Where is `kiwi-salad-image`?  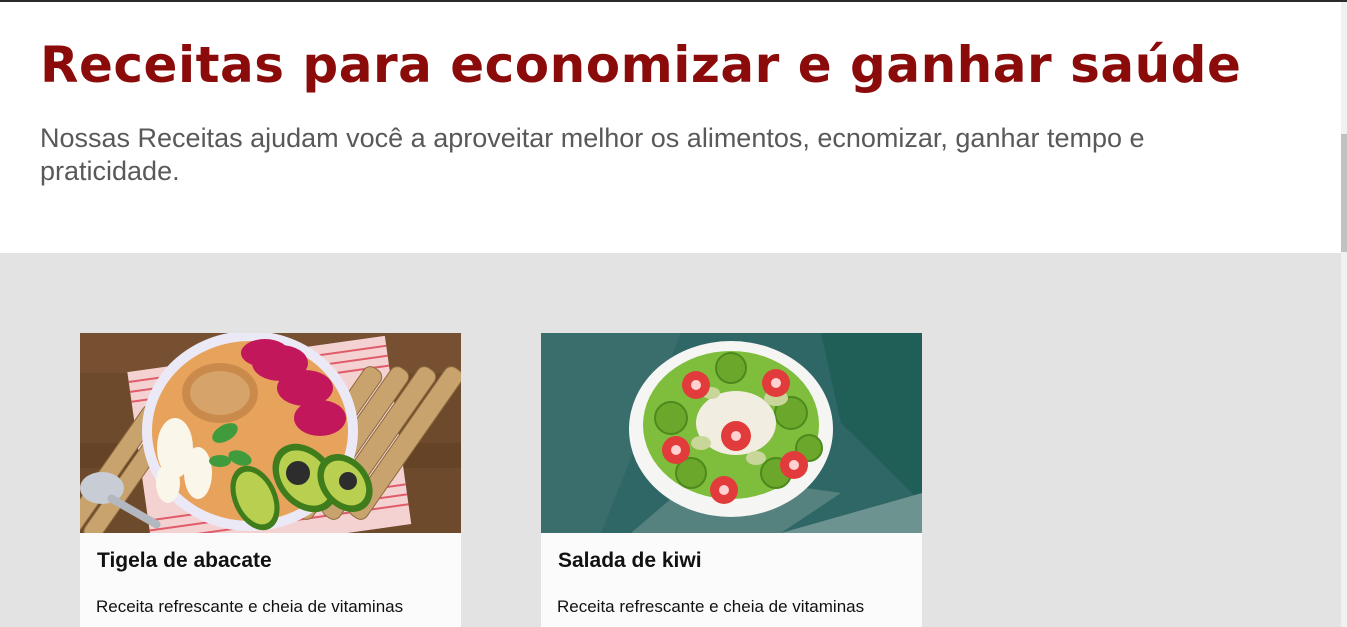 kiwi-salad-image is located at coordinates (731, 433).